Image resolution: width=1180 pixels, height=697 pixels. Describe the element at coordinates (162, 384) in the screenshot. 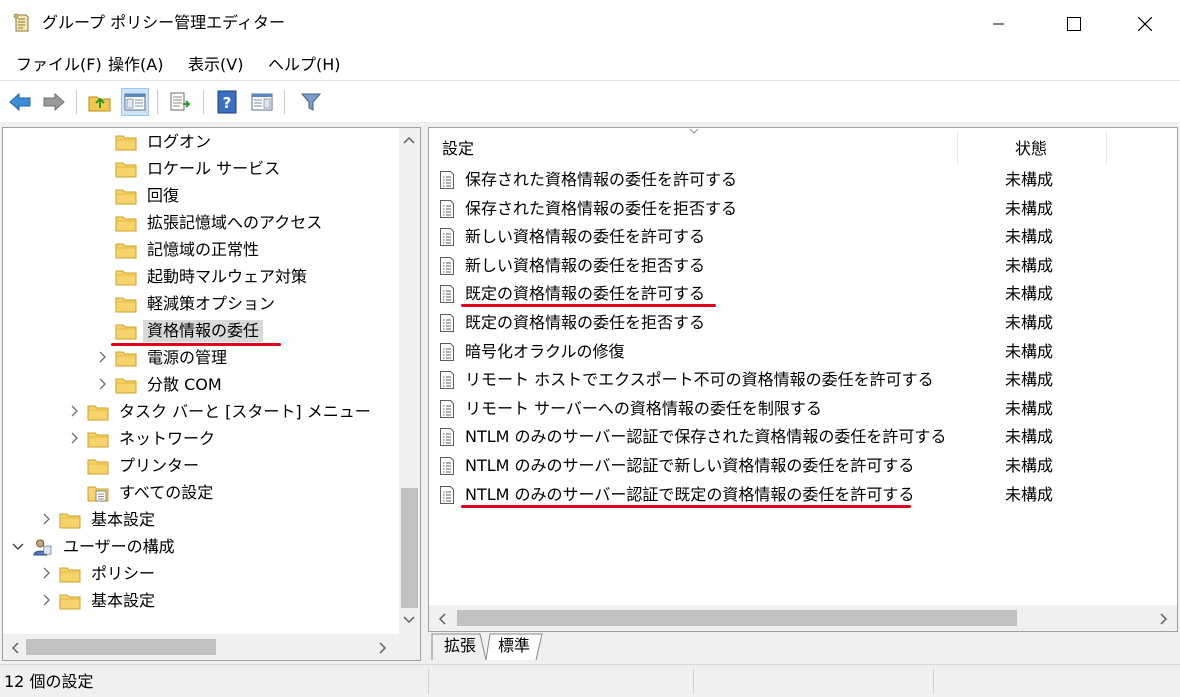

I see `tree-item: 分散 COM` at that location.